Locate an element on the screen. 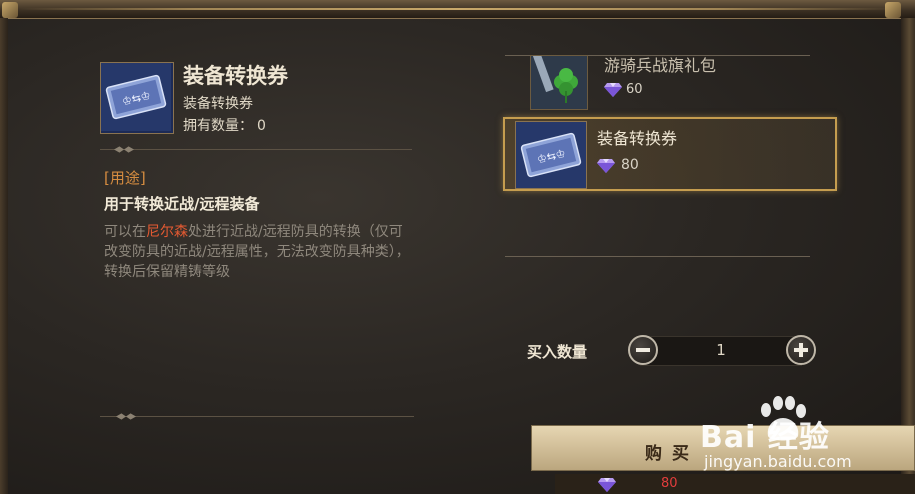  shop-item-row: 游骑兵战旗礼包 60 is located at coordinates (670, 82).